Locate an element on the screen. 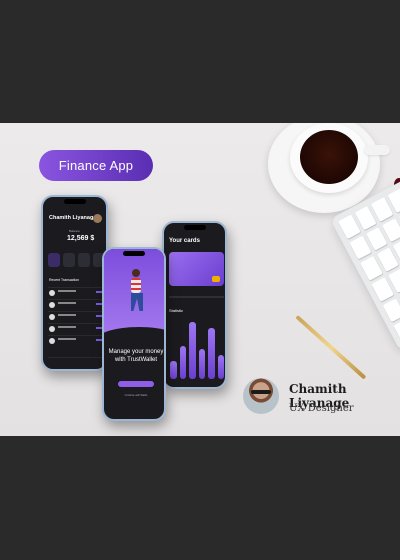 The height and width of the screenshot is (560, 400). balance-label: Balance is located at coordinates (74, 231).